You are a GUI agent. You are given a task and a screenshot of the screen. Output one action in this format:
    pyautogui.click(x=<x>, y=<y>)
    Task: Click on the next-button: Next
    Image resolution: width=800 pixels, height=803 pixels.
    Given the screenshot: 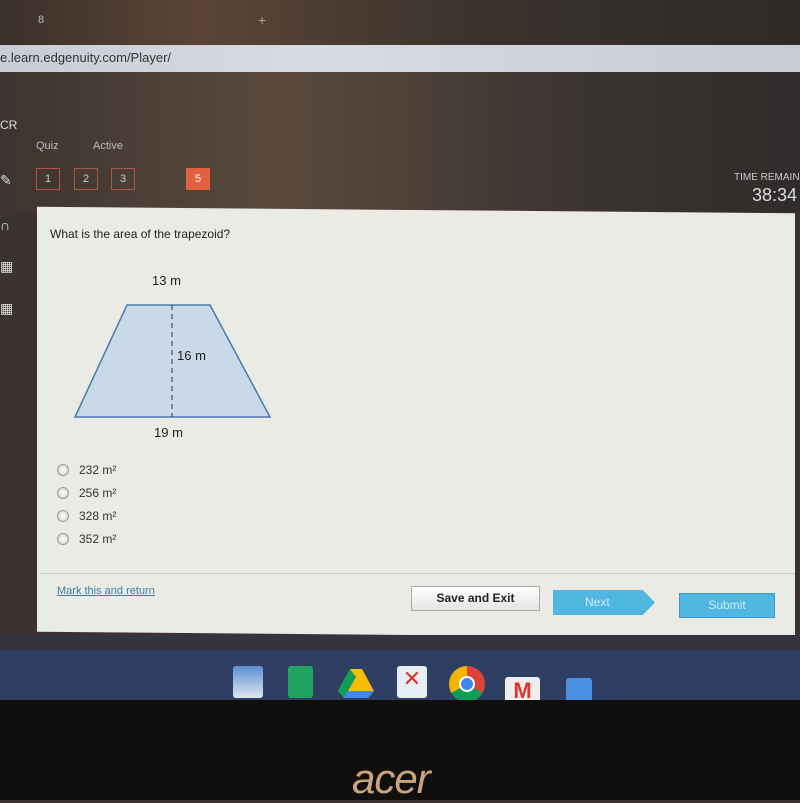 What is the action you would take?
    pyautogui.click(x=604, y=602)
    